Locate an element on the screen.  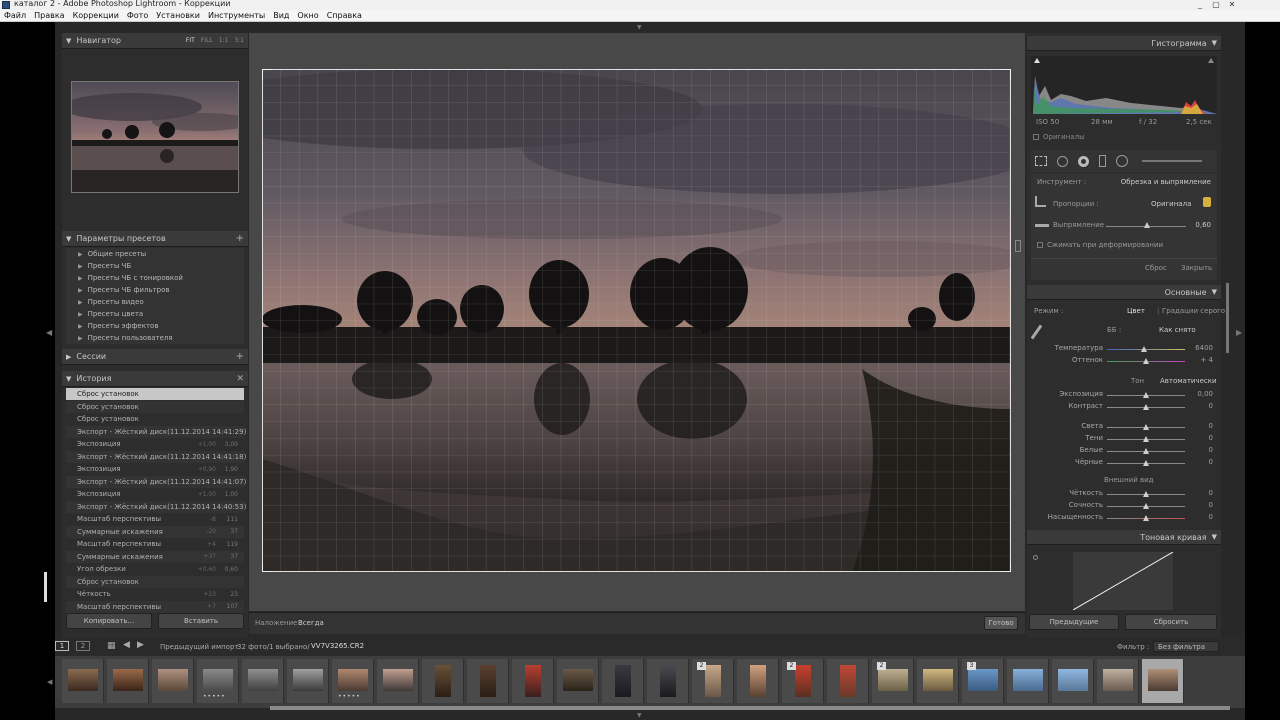
blacks-slider-knob is located at coordinates (1146, 463).